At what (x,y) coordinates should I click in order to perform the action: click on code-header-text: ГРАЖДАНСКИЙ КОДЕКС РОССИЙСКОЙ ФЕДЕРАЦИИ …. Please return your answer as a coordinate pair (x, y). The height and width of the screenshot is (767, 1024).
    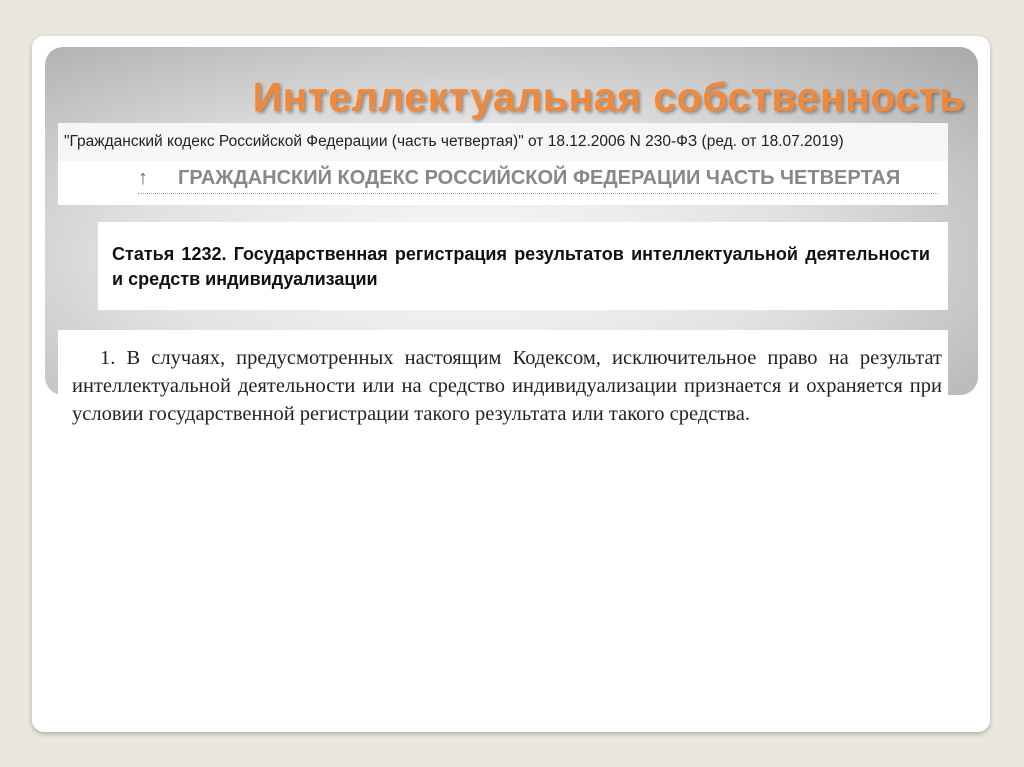
    Looking at the image, I should click on (539, 178).